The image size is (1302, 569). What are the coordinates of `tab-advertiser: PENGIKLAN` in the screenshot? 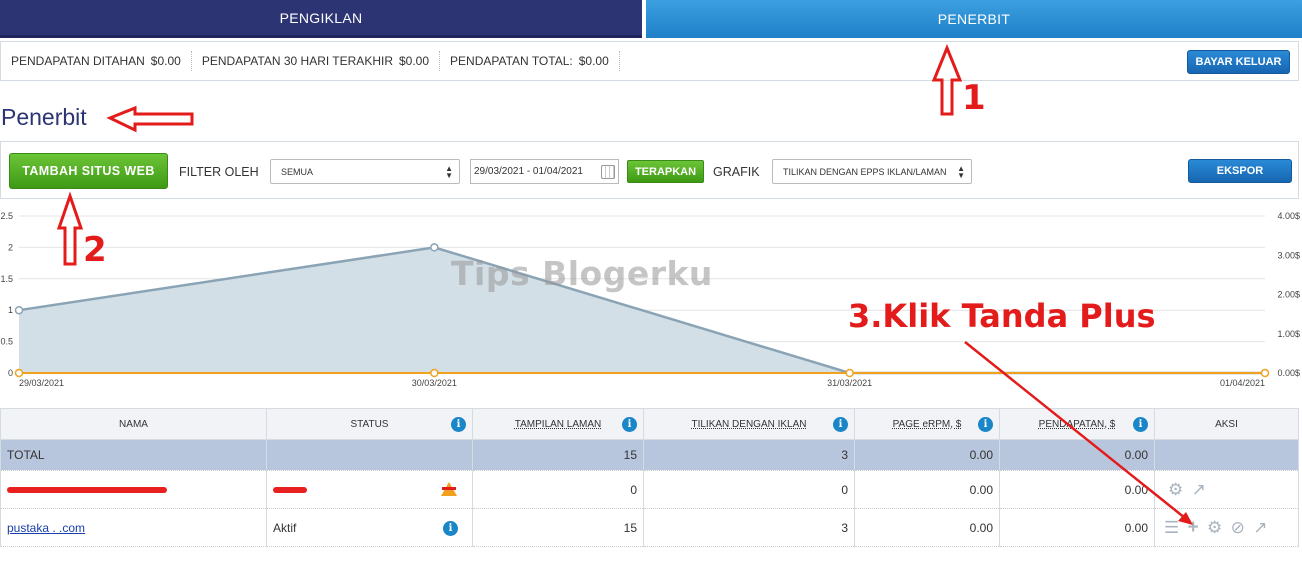 It's located at (321, 19).